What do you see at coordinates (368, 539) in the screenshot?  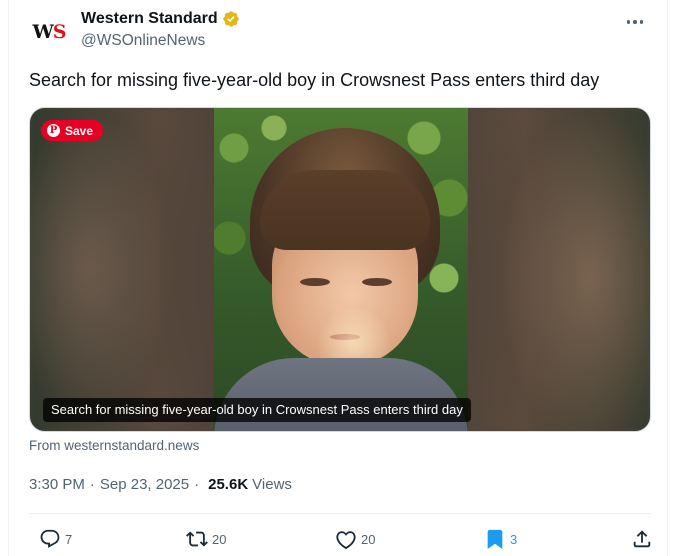 I see `like-count: 20` at bounding box center [368, 539].